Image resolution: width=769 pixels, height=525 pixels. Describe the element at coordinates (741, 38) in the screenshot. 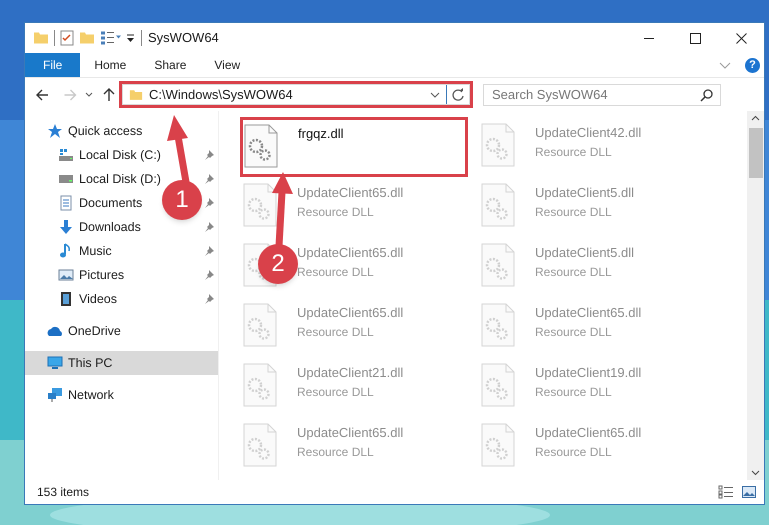

I see `close-icon` at that location.